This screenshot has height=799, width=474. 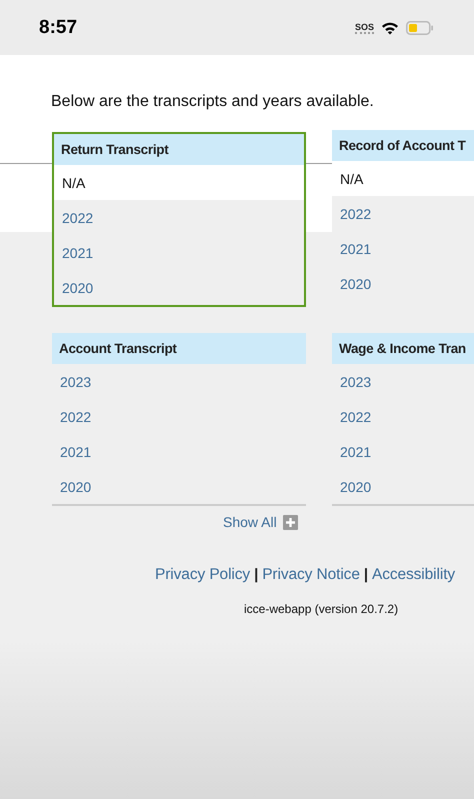 I want to click on card-title: Return Transcript, so click(x=114, y=149).